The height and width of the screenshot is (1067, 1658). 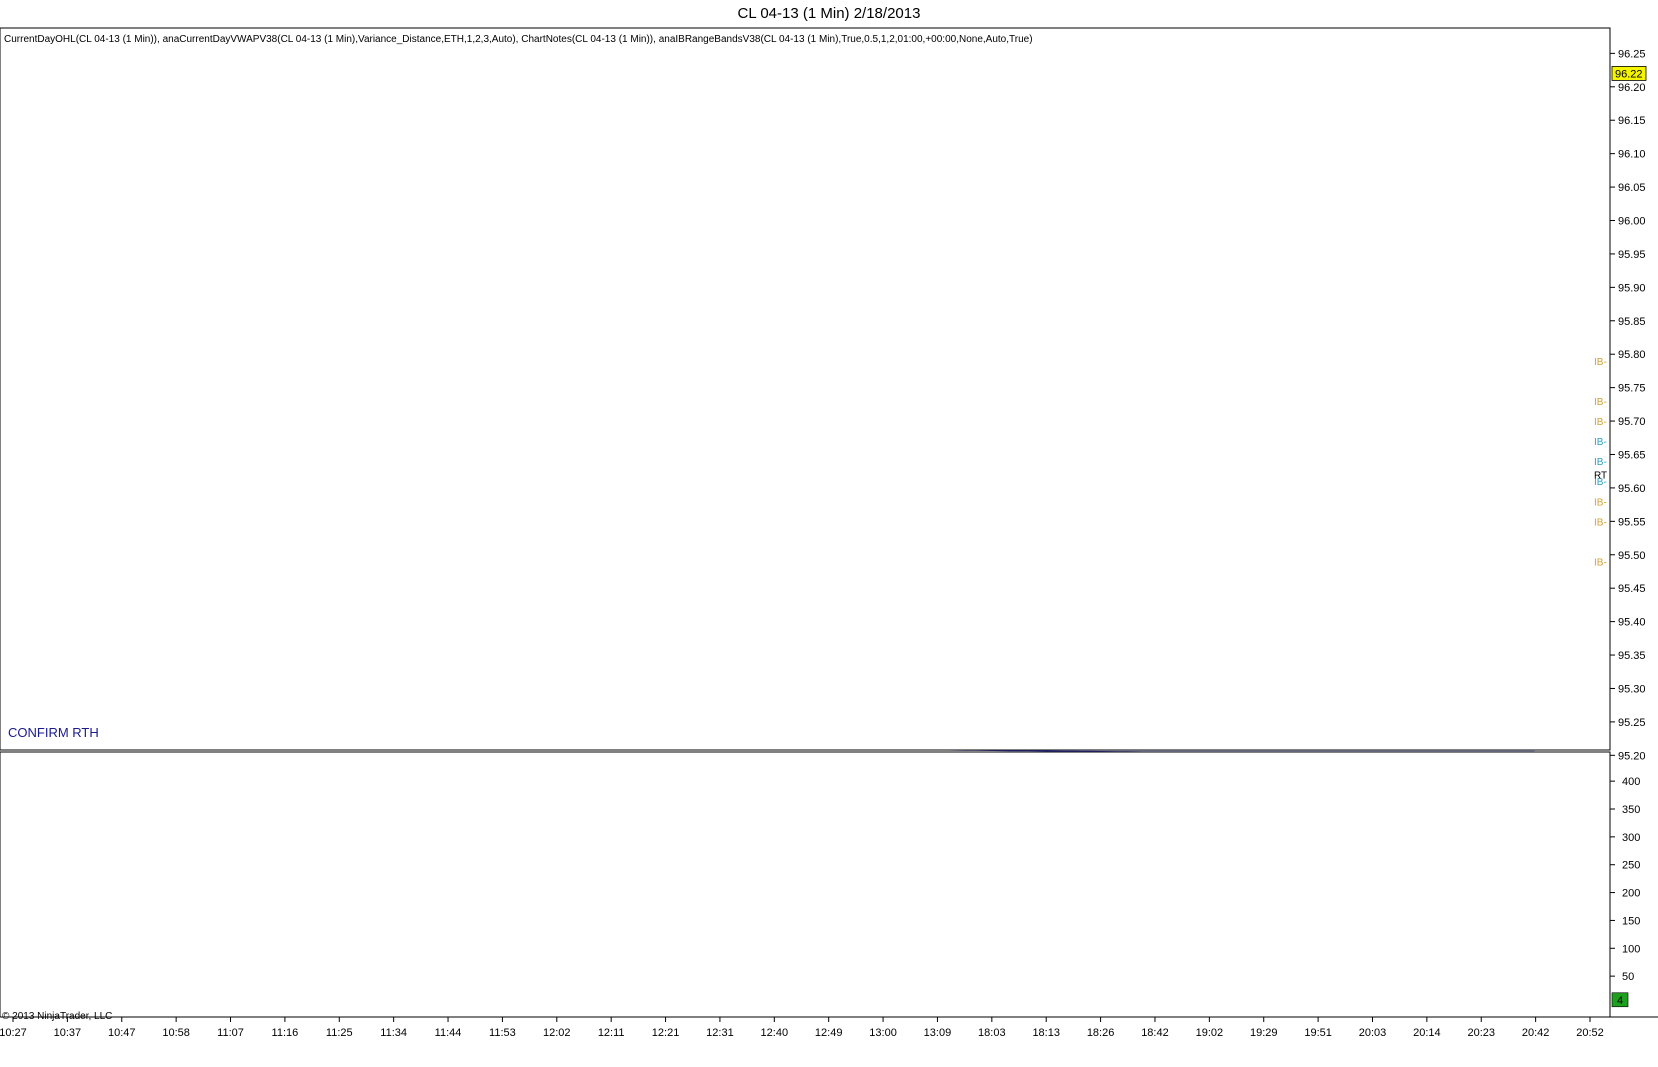 What do you see at coordinates (1631, 921) in the screenshot?
I see `volume-tick-label: 150` at bounding box center [1631, 921].